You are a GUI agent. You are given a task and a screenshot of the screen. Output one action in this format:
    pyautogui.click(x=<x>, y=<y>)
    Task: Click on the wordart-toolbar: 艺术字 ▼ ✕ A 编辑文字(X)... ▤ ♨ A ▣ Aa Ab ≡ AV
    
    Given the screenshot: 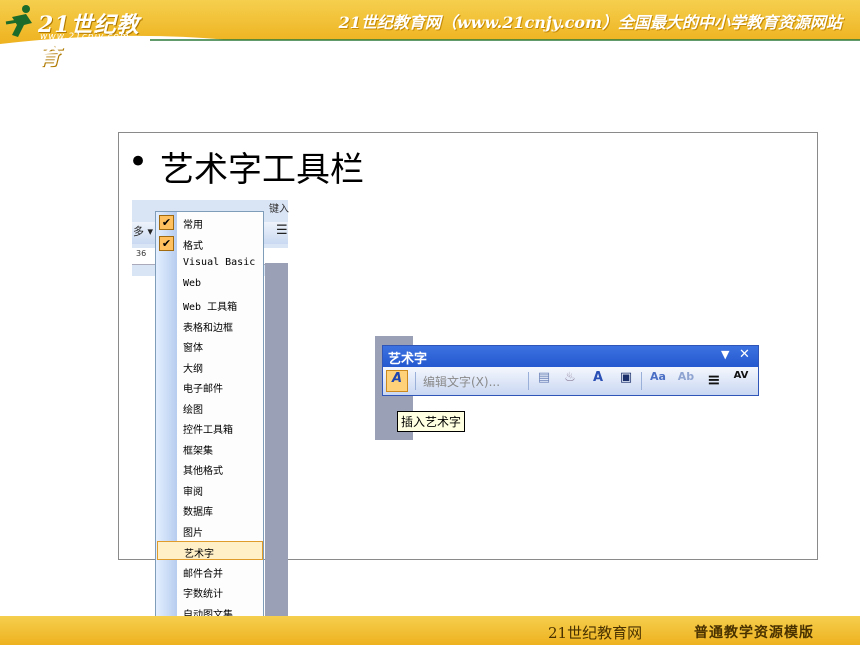 What is the action you would take?
    pyautogui.click(x=570, y=370)
    